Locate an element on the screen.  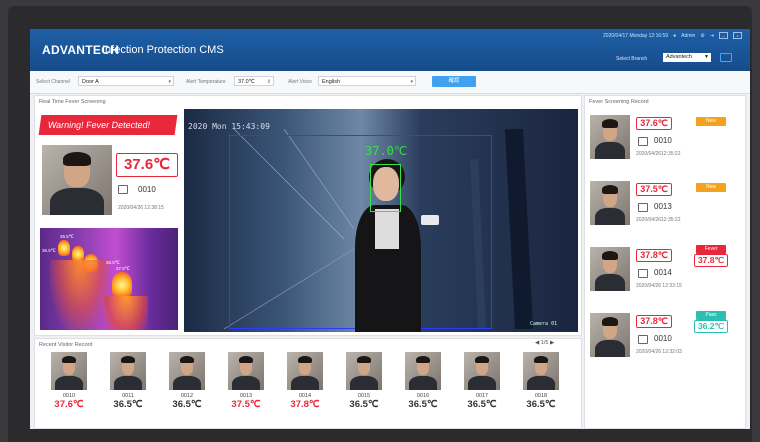
recent-visitor-item: 0014 37.8℃ is located at coordinates (305, 381).